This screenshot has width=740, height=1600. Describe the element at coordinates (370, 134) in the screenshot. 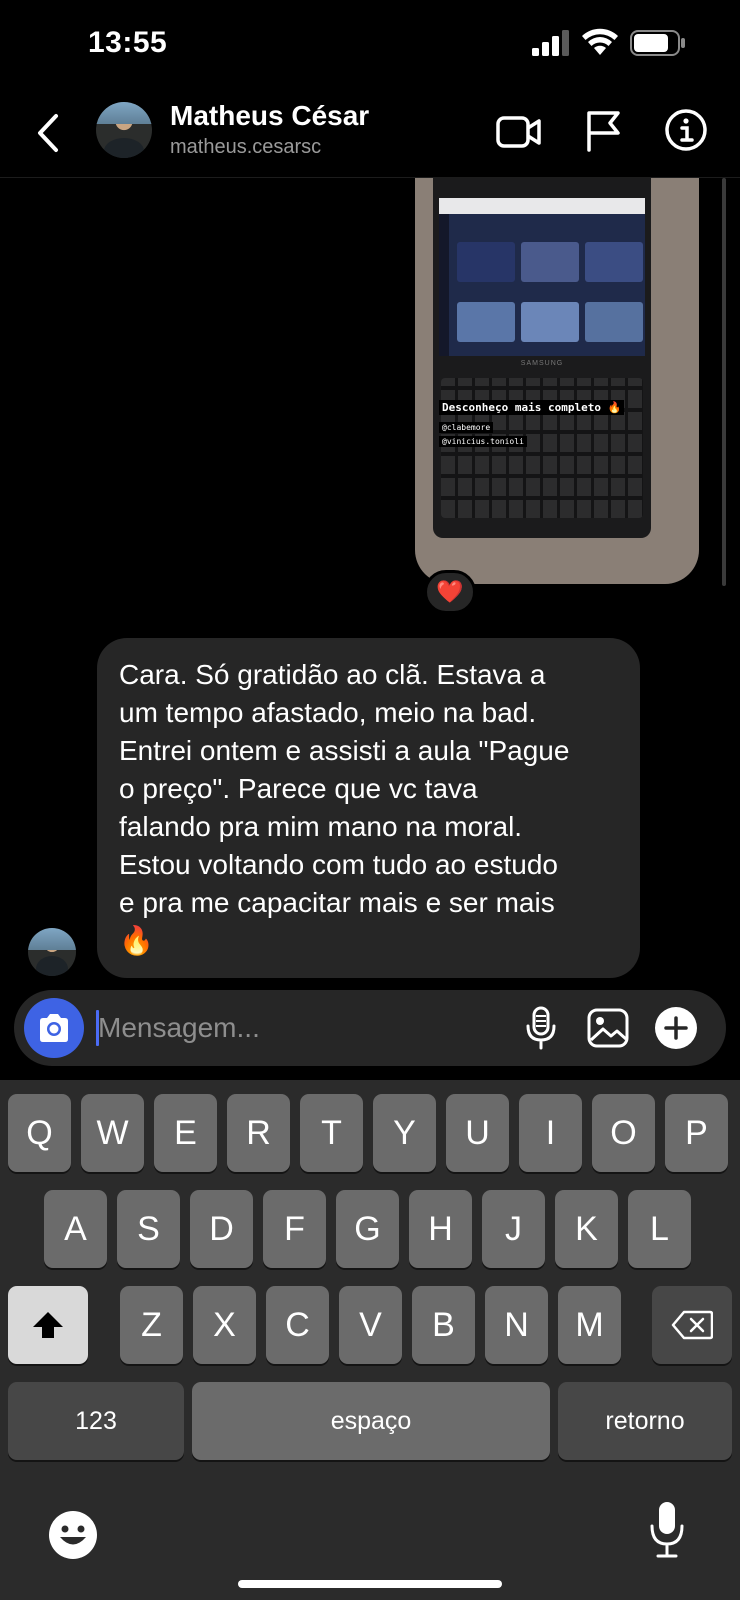

I see `chat-header: Matheus César matheus.cesarsc` at that location.